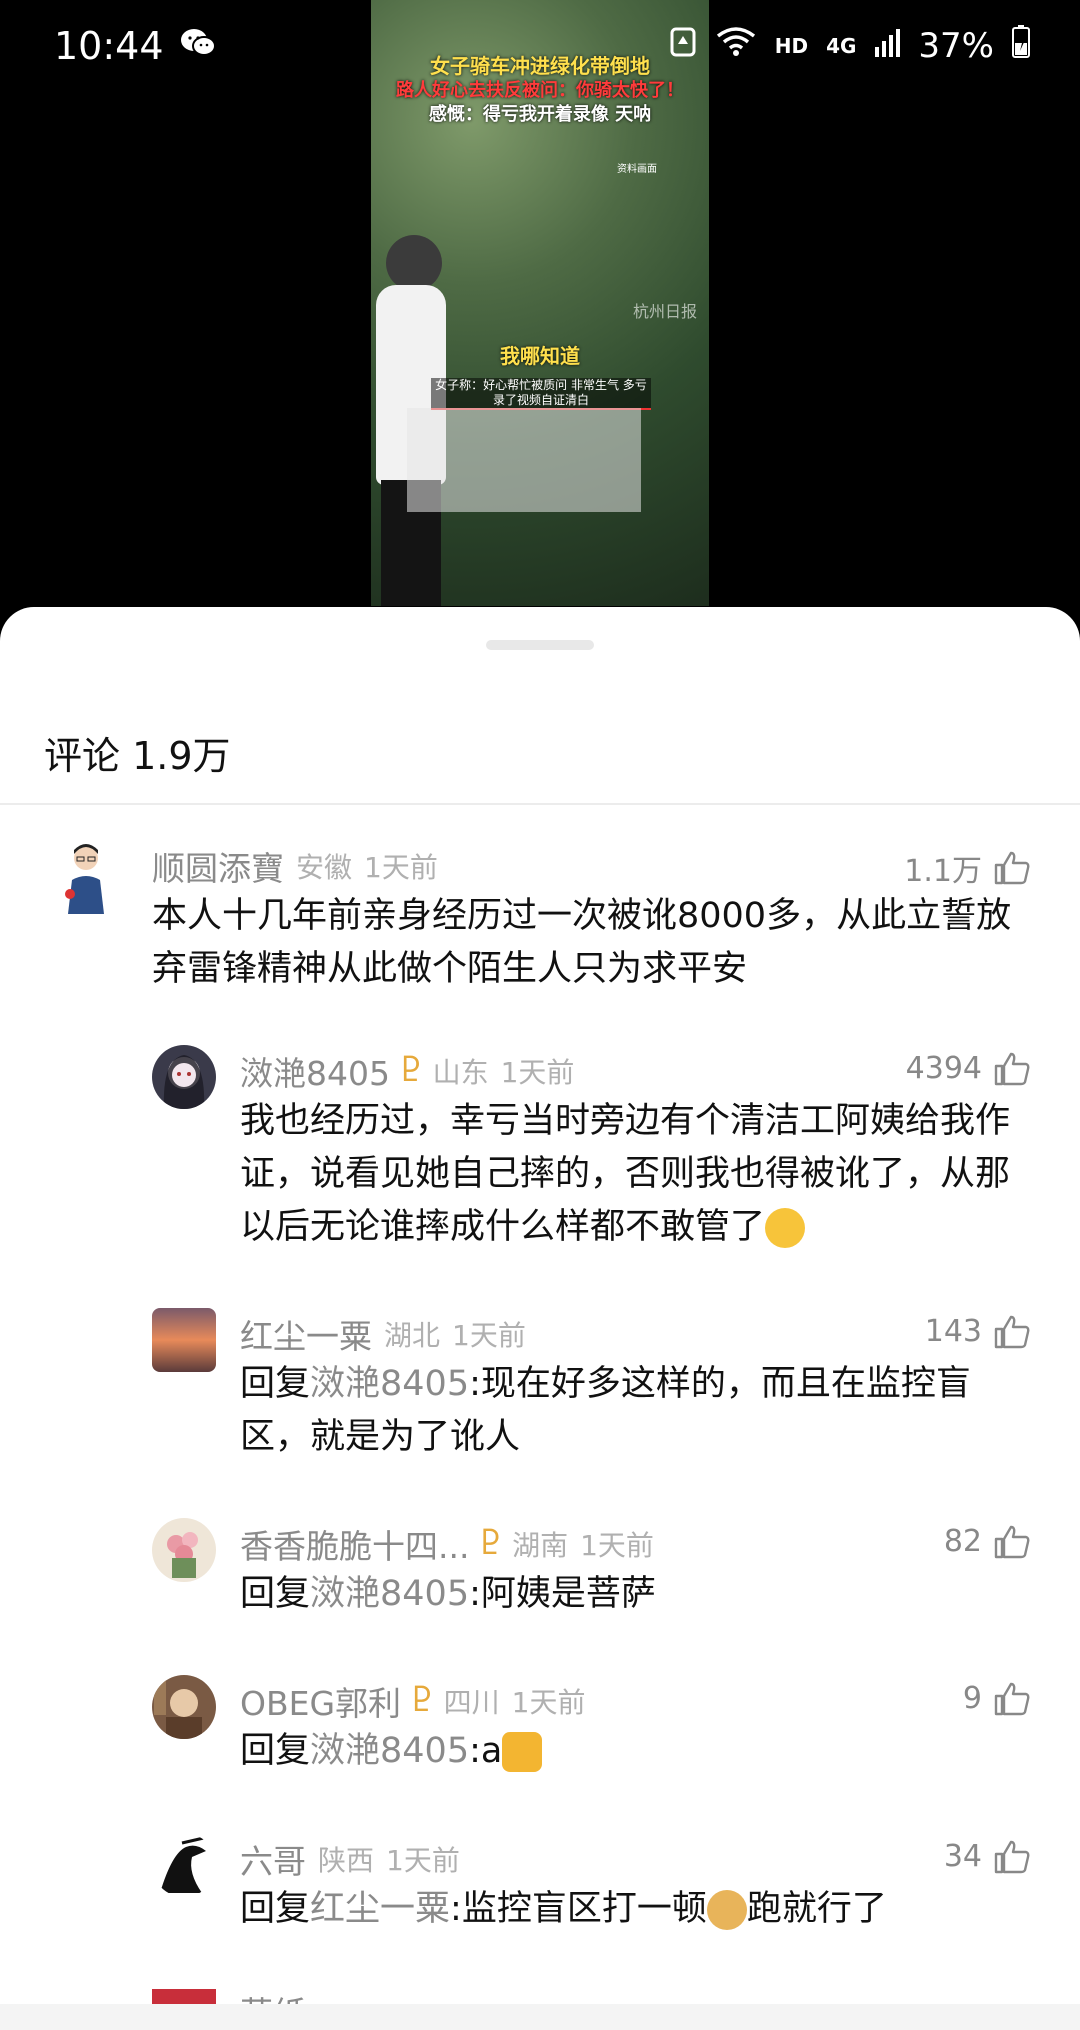  What do you see at coordinates (198, 46) in the screenshot?
I see `wechat-icon` at bounding box center [198, 46].